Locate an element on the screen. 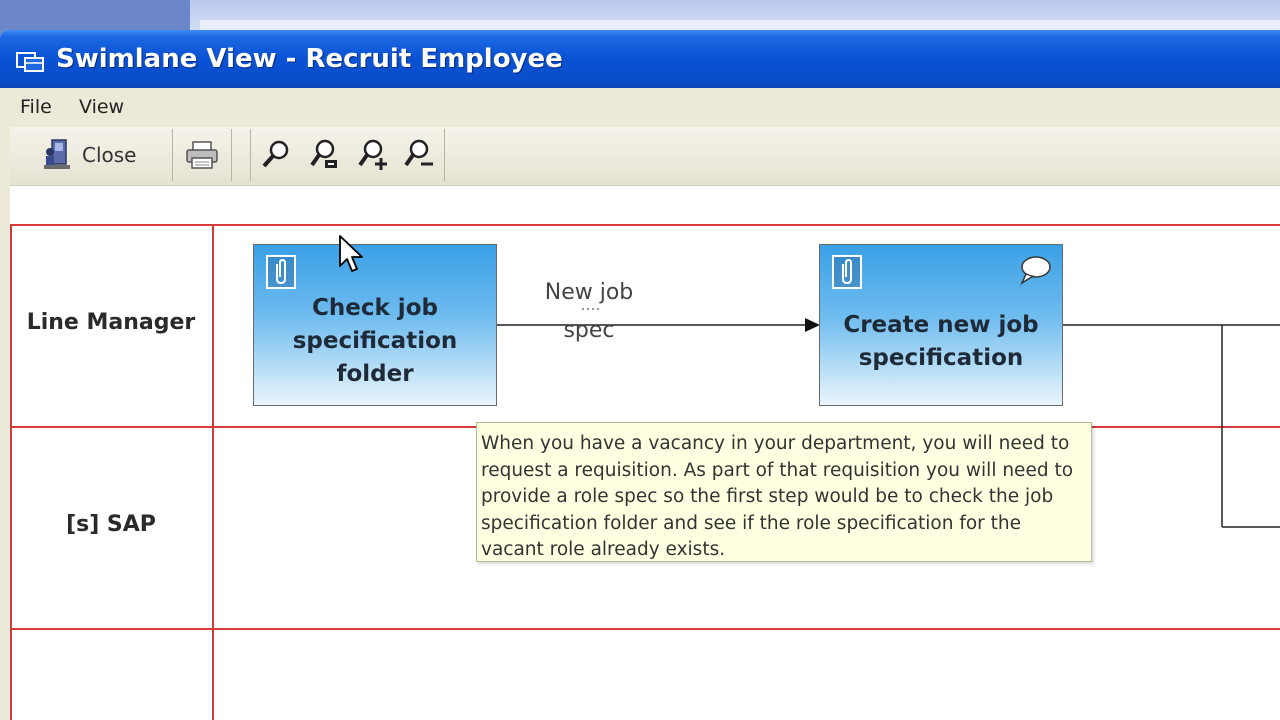  toolbar-group-print is located at coordinates (202, 155).